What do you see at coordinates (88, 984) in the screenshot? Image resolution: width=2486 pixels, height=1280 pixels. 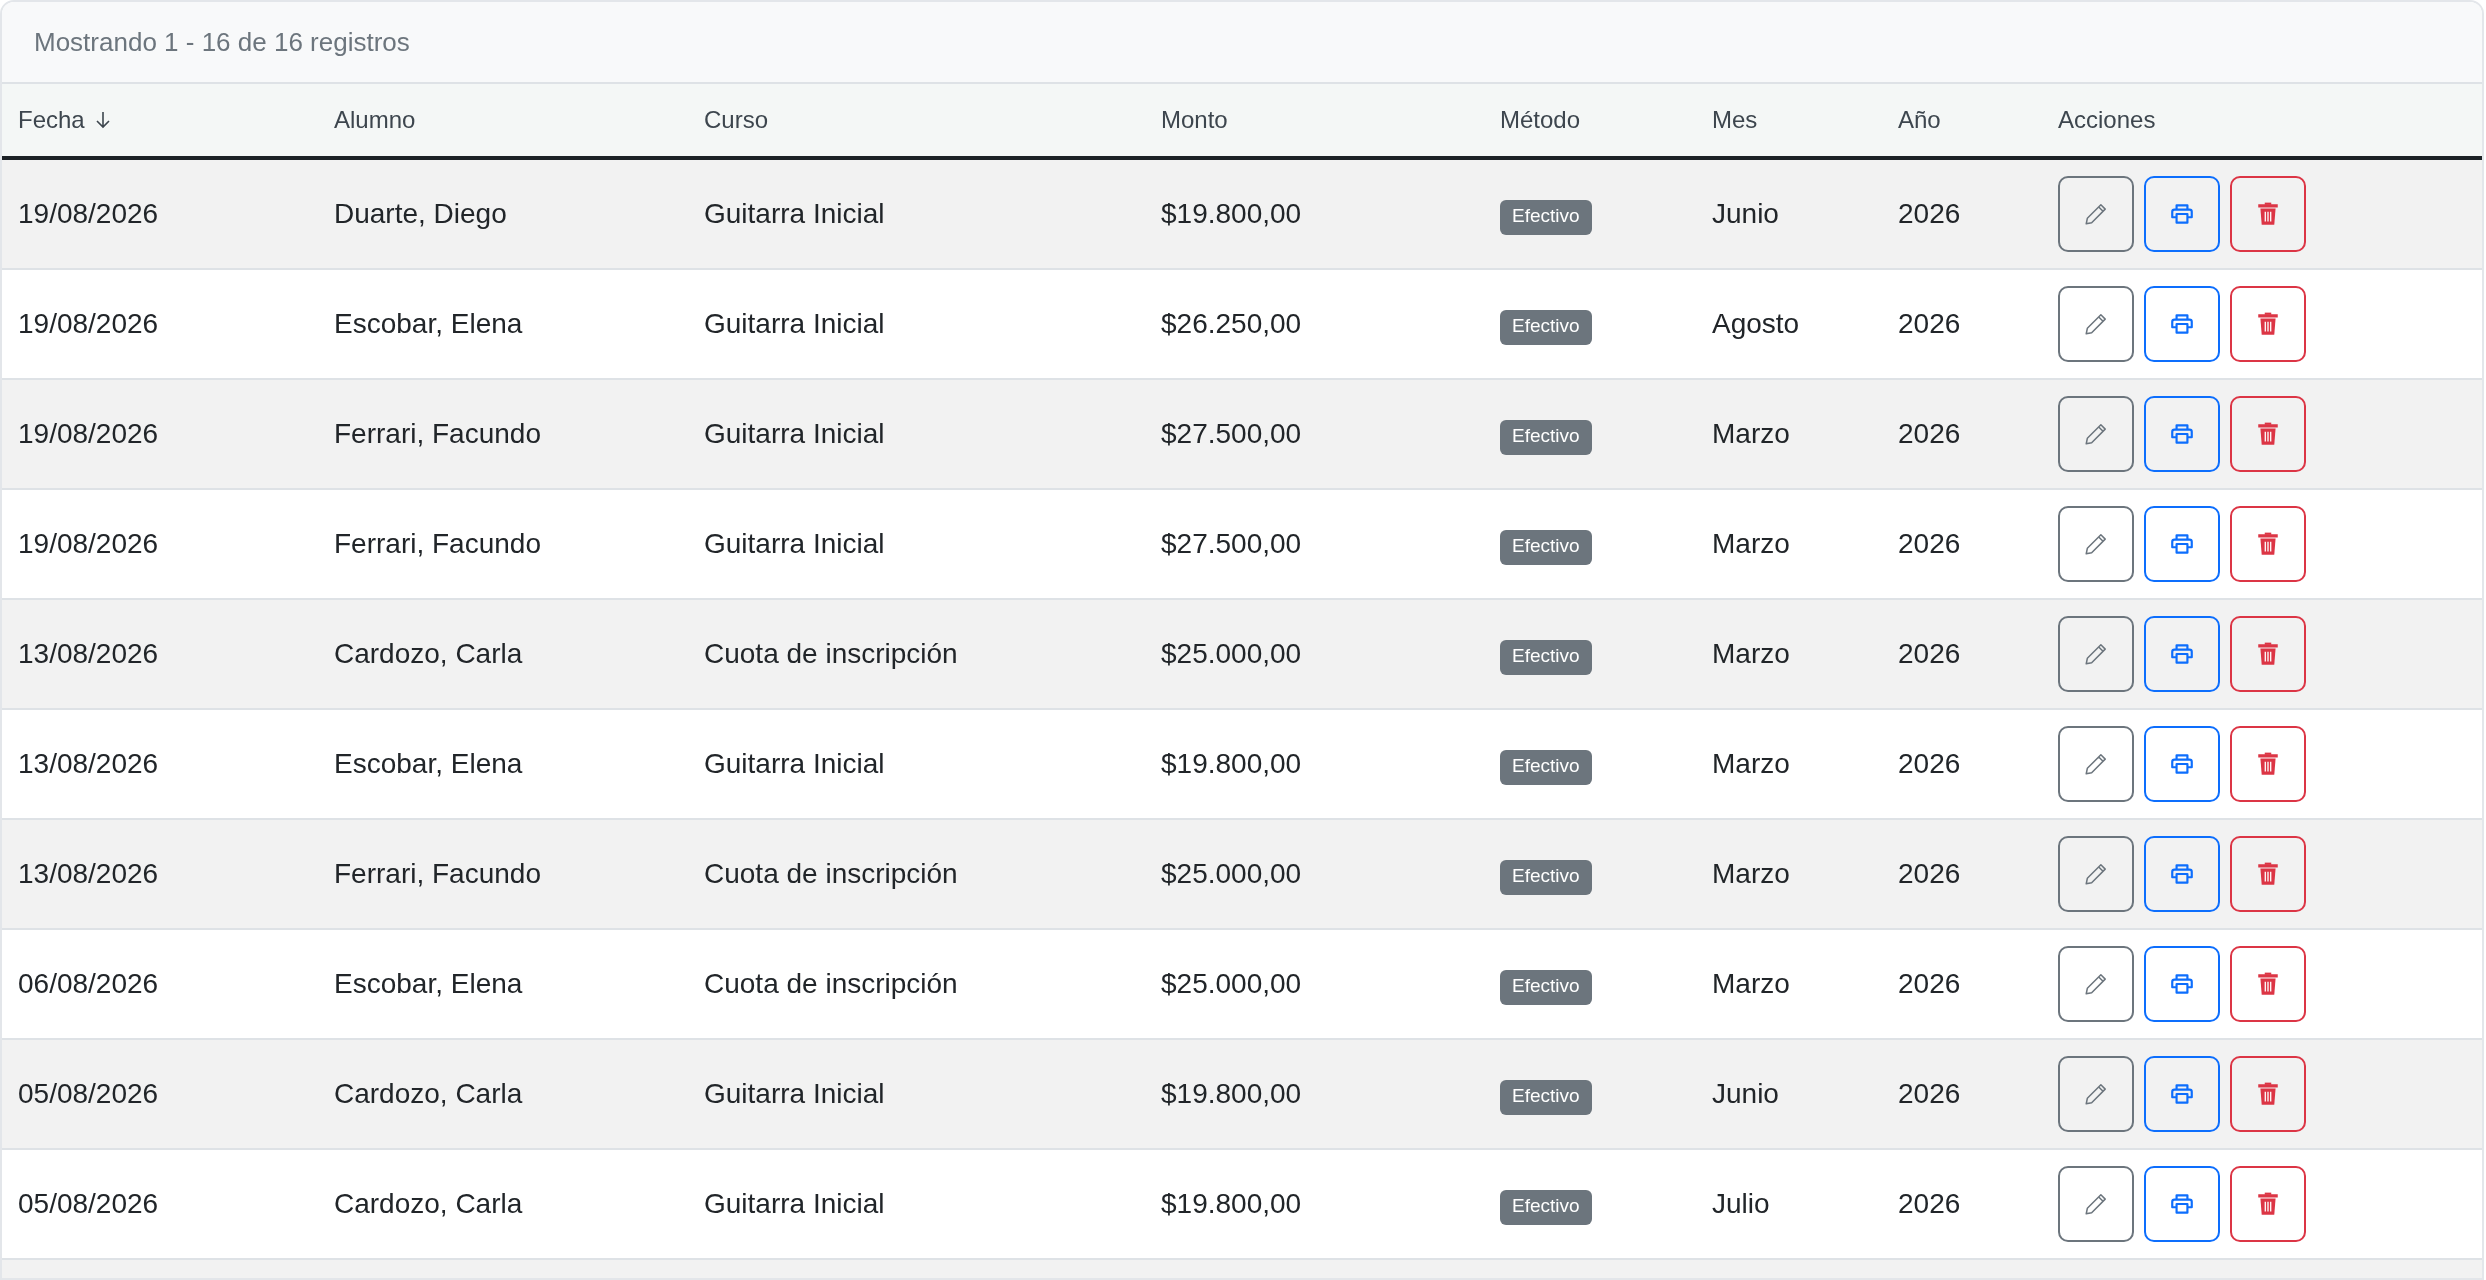 I see `date-cell: 06/08/2026` at bounding box center [88, 984].